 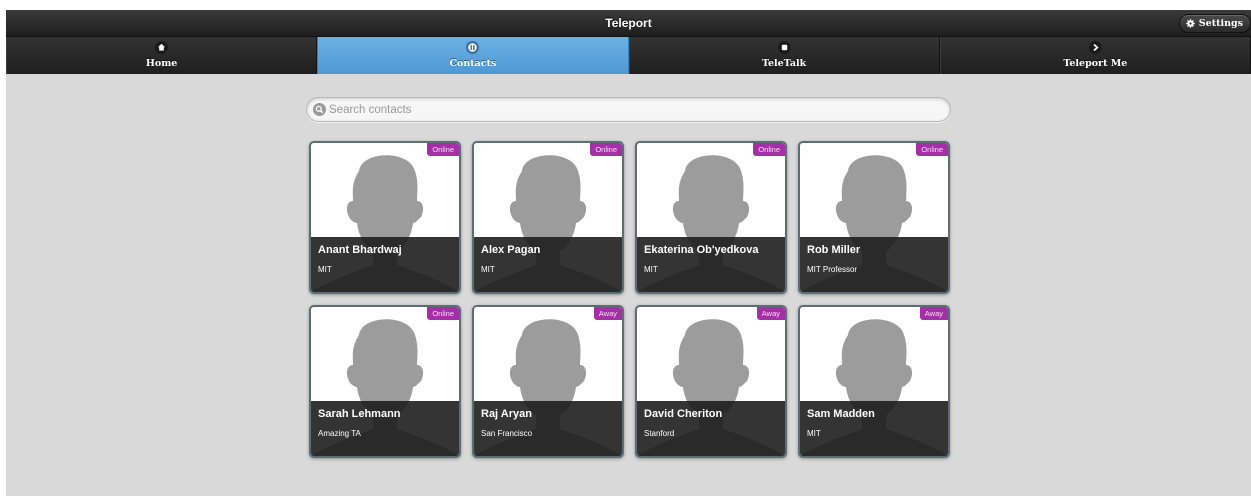 What do you see at coordinates (832, 269) in the screenshot?
I see `contact-subtitle: MIT Professor` at bounding box center [832, 269].